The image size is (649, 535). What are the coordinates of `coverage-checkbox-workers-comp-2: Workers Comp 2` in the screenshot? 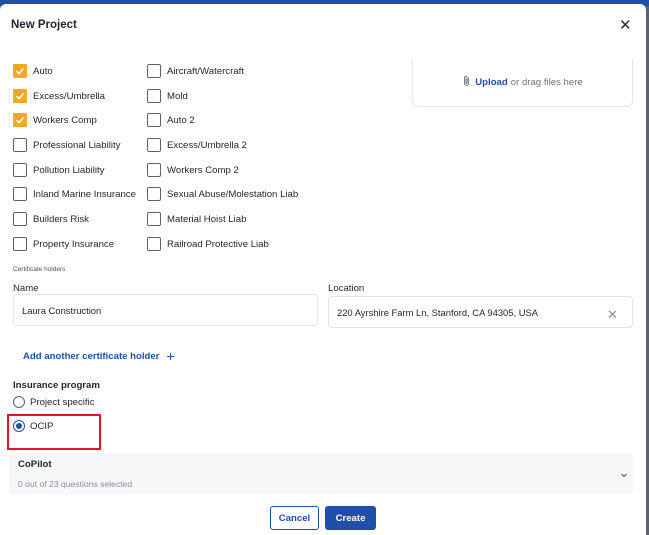 It's located at (193, 170).